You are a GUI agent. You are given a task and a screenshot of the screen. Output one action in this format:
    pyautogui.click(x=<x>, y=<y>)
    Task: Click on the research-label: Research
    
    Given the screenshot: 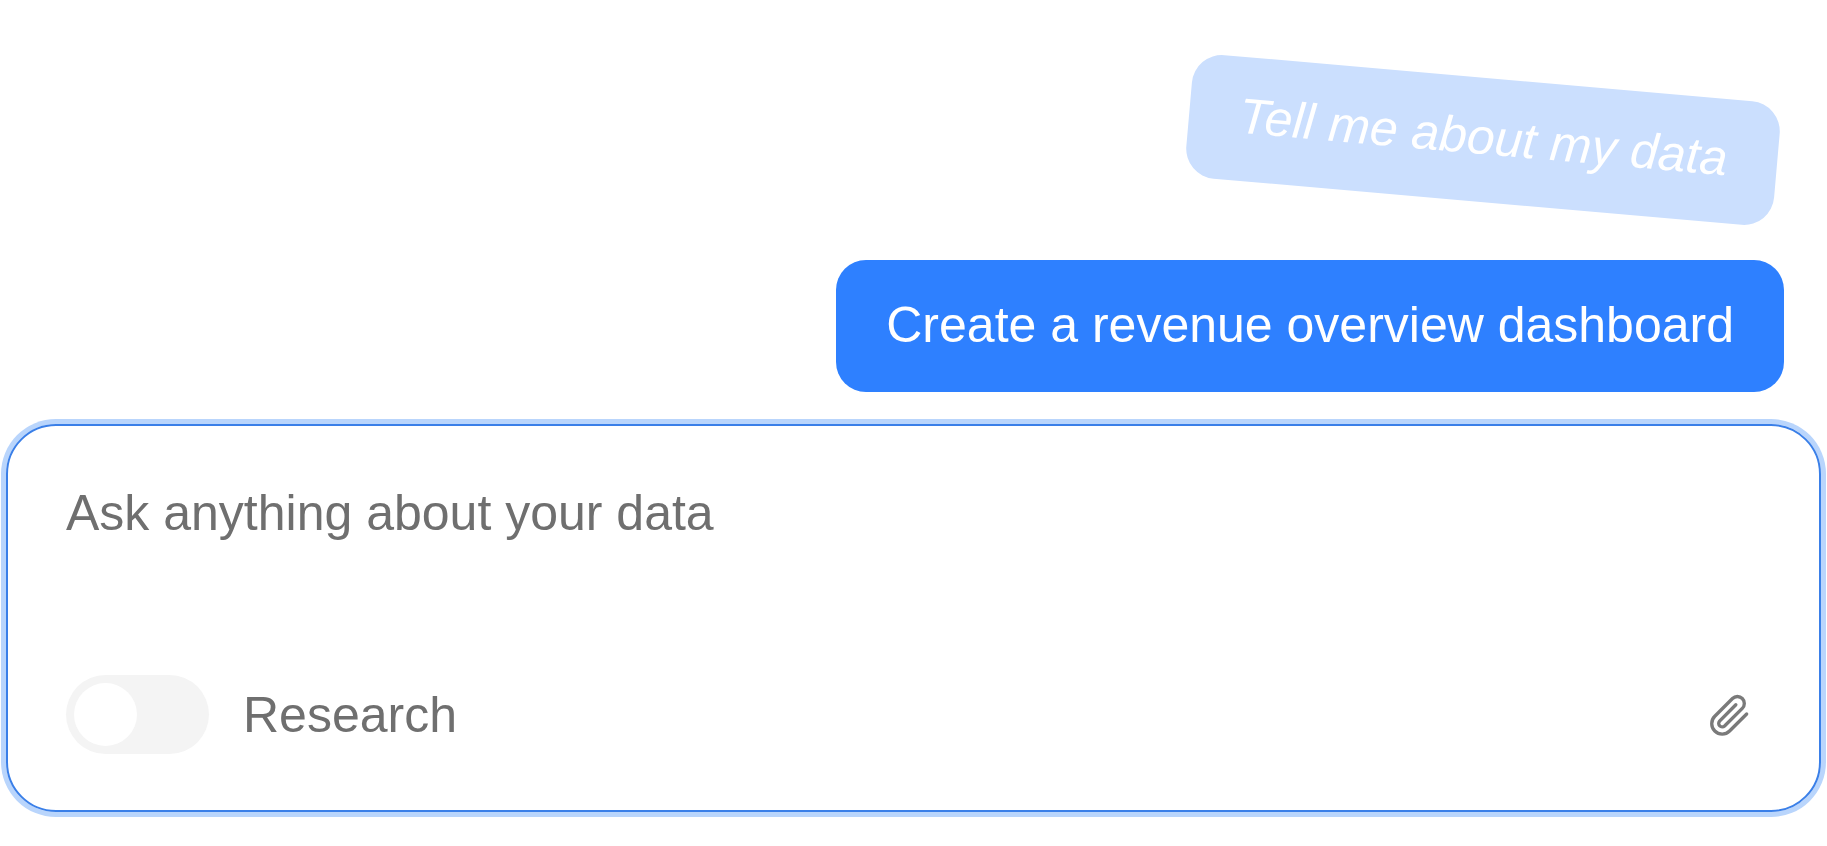 What is the action you would take?
    pyautogui.click(x=350, y=714)
    